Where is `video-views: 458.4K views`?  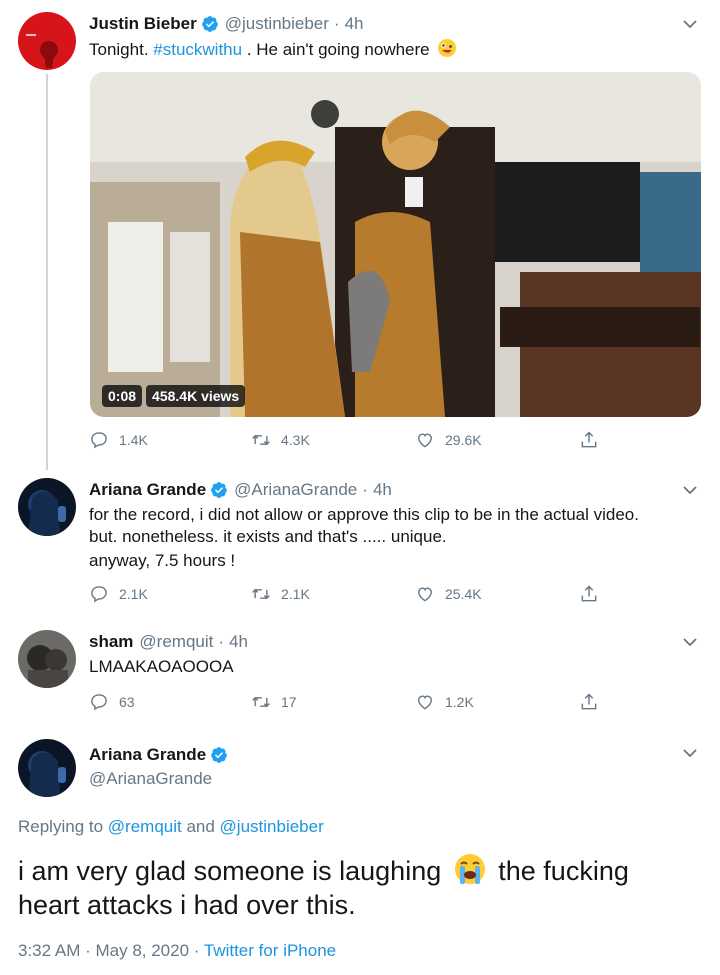 video-views: 458.4K views is located at coordinates (196, 396).